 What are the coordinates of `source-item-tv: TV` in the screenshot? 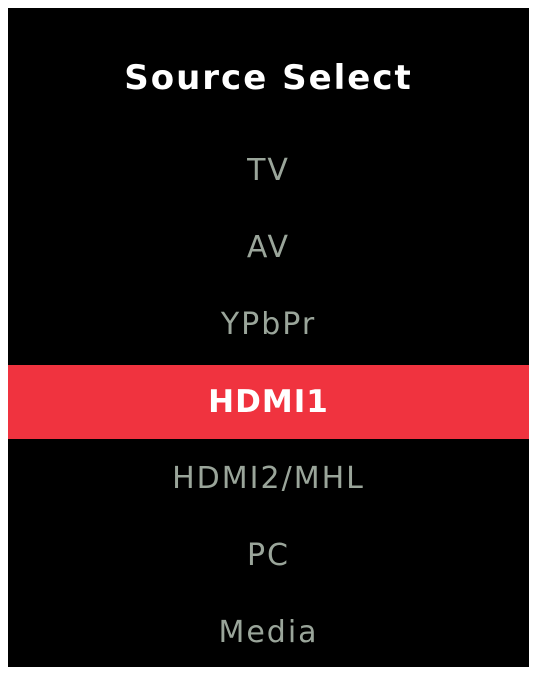 It's located at (268, 170).